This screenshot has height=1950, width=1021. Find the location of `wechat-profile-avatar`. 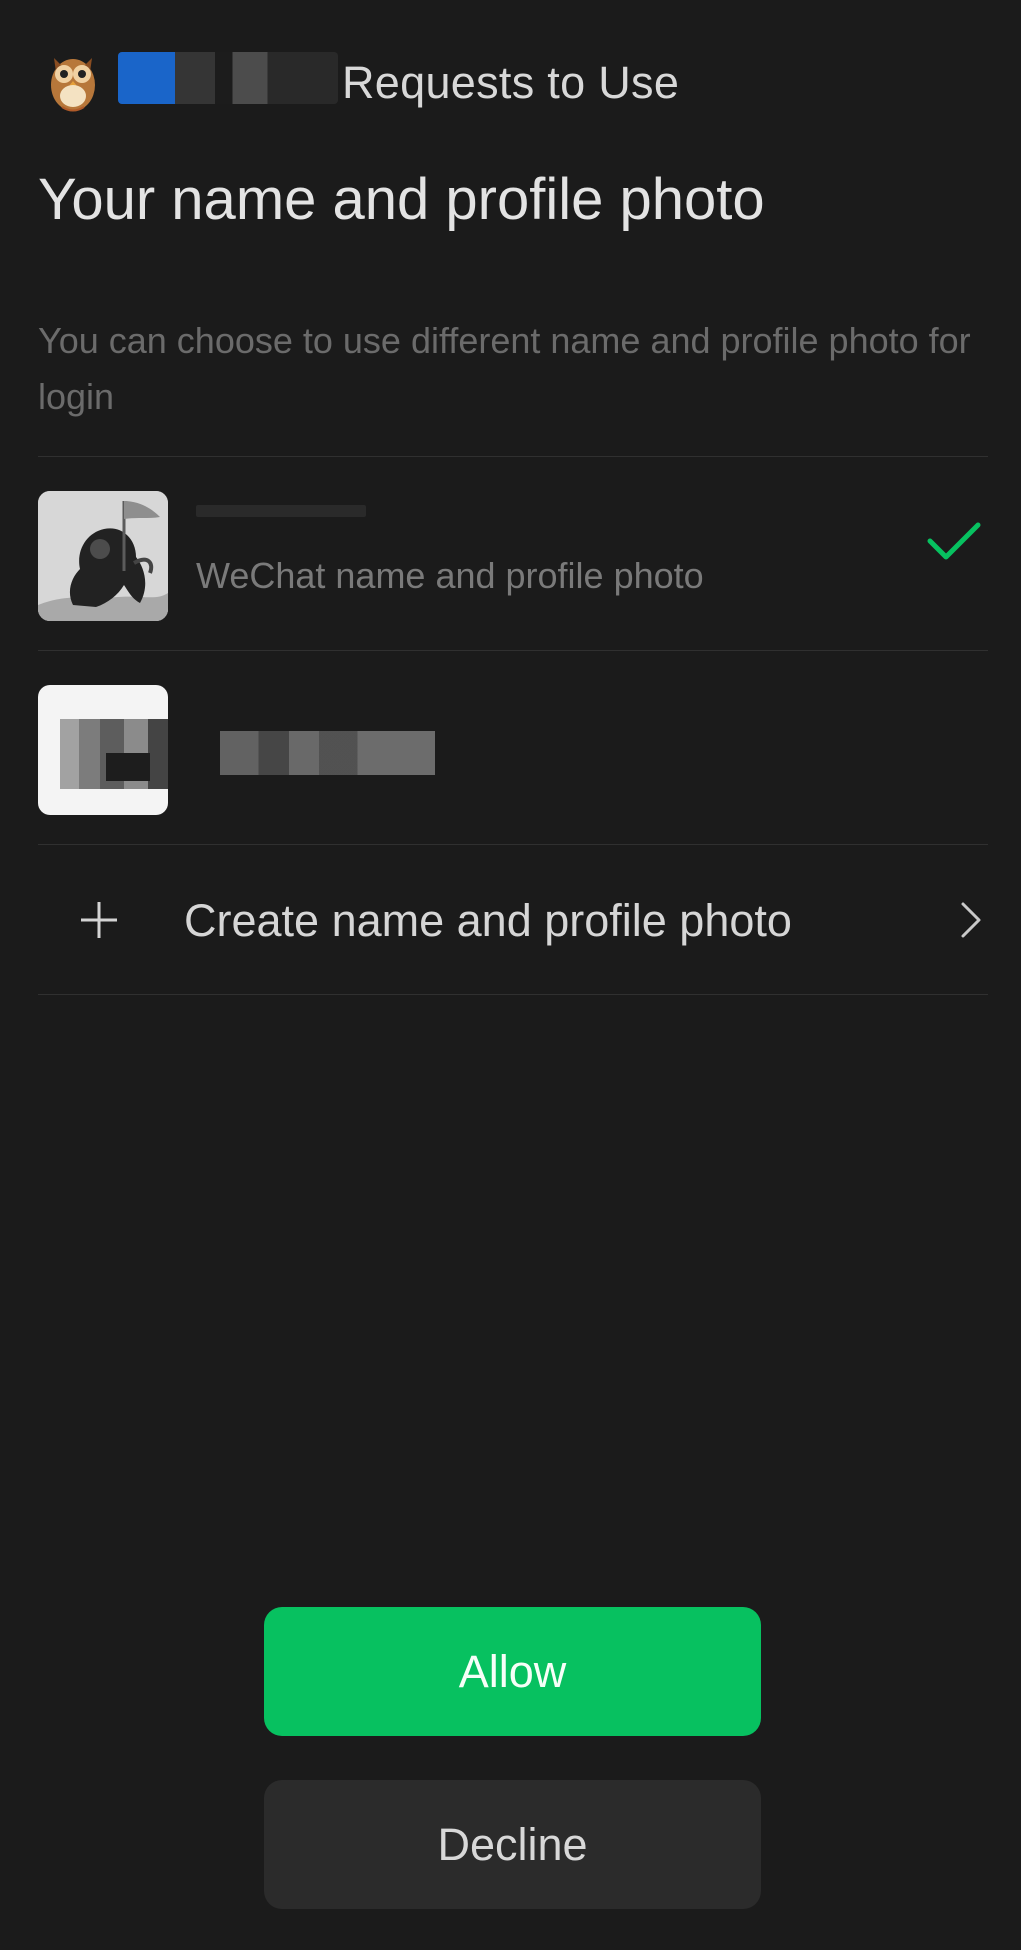

wechat-profile-avatar is located at coordinates (103, 556).